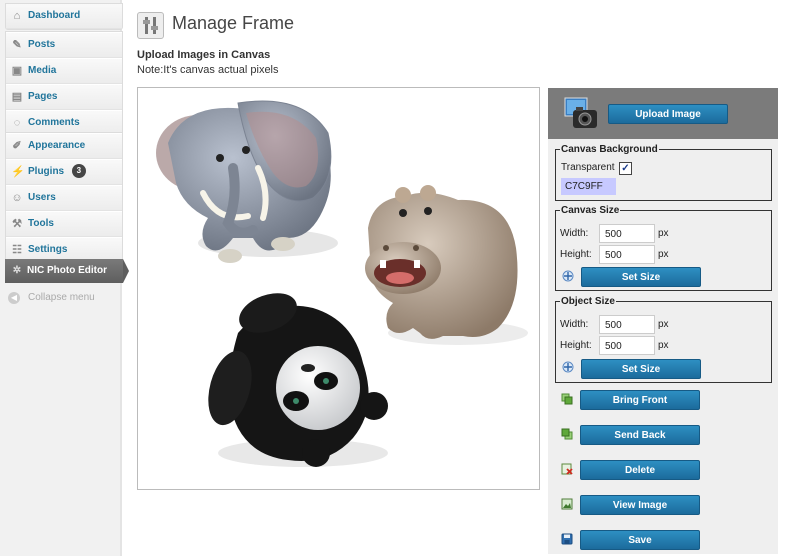  What do you see at coordinates (627, 254) in the screenshot?
I see `canvas-height-input: 500` at bounding box center [627, 254].